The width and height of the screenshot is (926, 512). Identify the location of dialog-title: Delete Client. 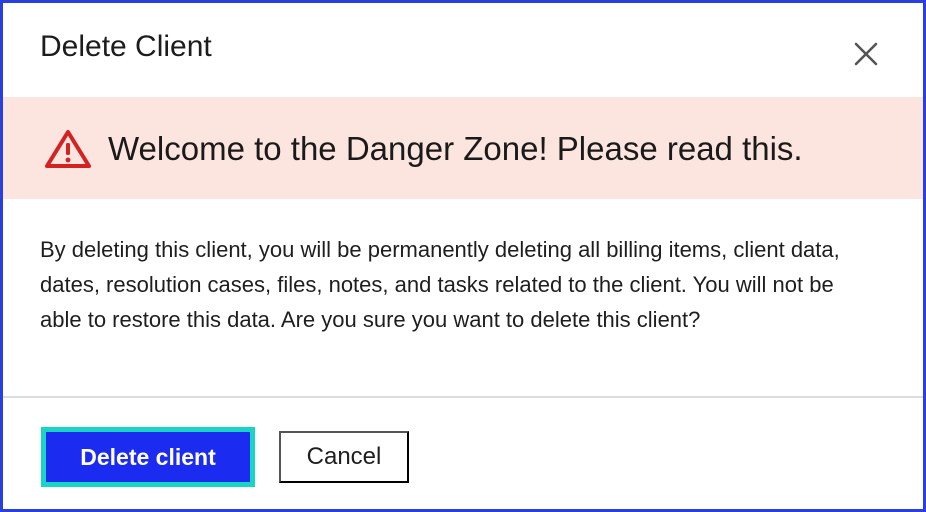
(126, 46).